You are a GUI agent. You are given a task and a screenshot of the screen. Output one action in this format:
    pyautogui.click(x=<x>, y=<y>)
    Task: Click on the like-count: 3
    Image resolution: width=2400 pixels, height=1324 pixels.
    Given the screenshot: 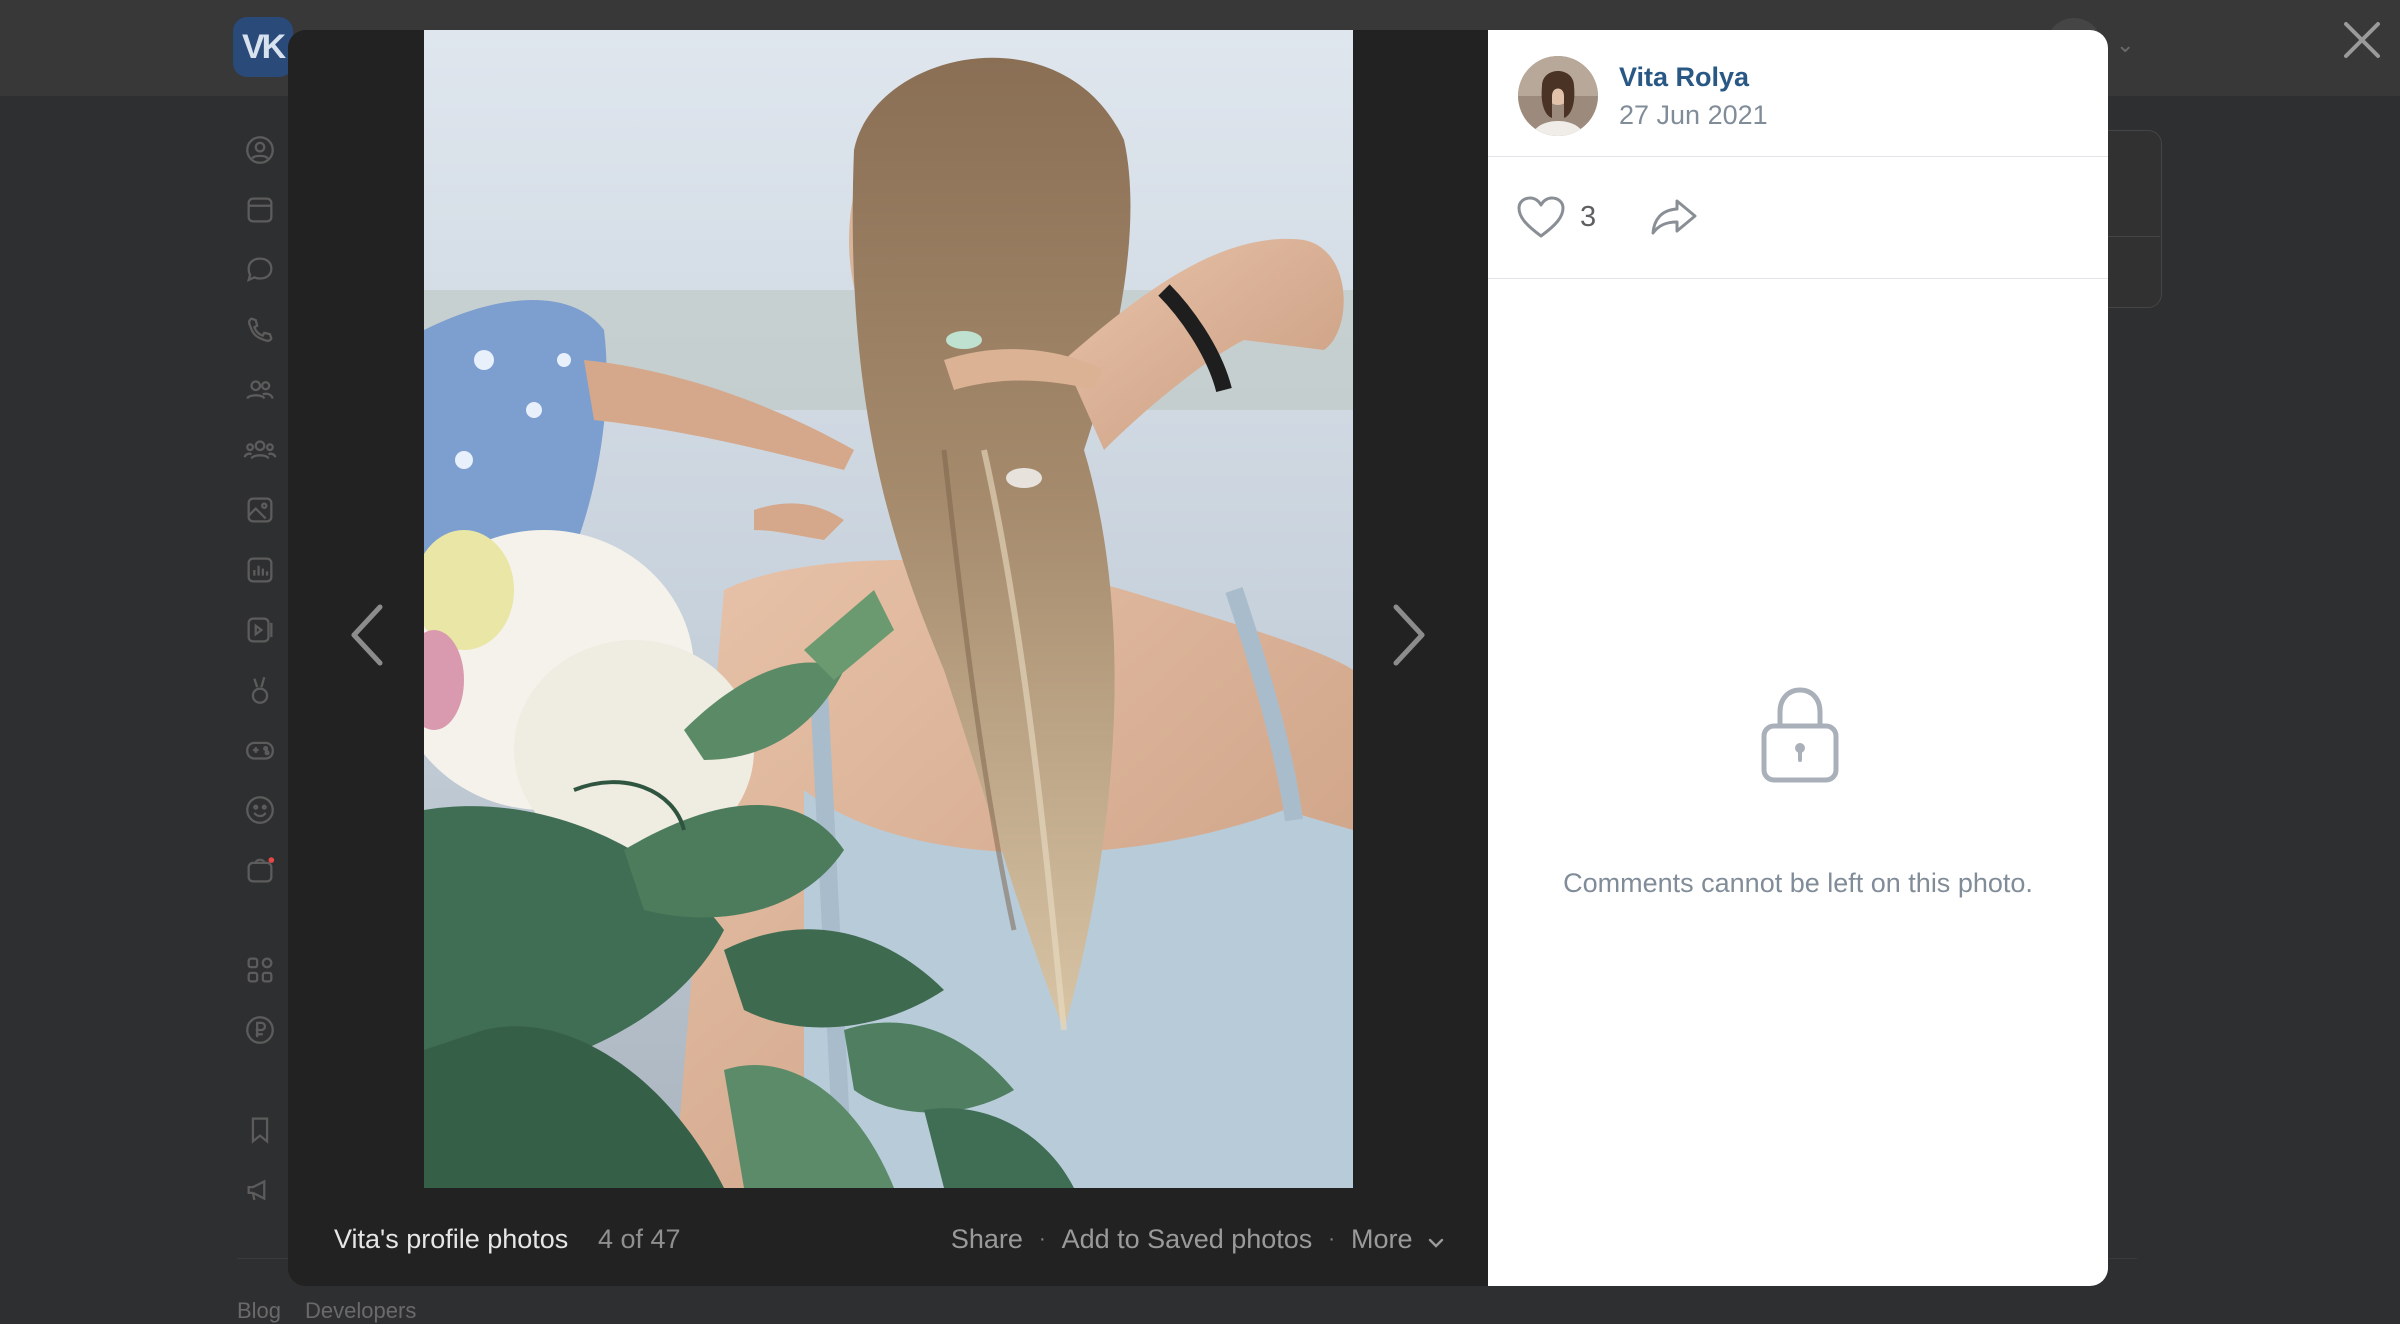 What is the action you would take?
    pyautogui.click(x=1588, y=216)
    